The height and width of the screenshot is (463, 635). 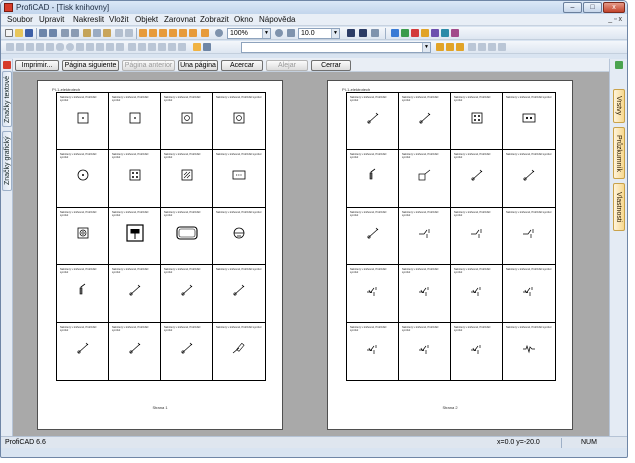 What do you see at coordinates (492, 47) in the screenshot?
I see `align-text-right-icon` at bounding box center [492, 47].